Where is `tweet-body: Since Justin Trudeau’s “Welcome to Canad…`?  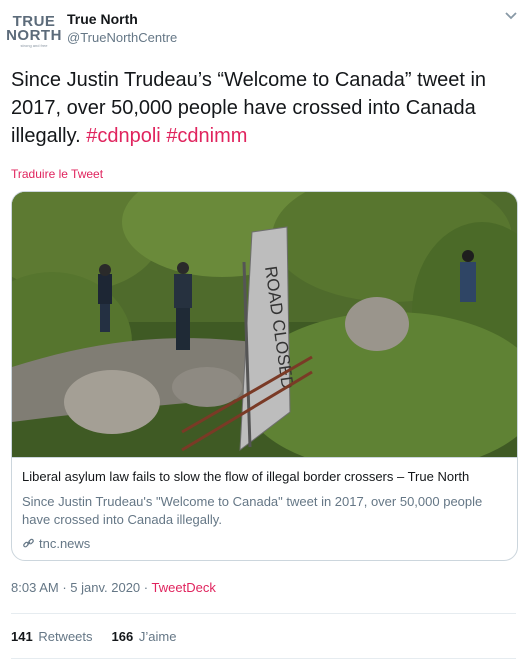 tweet-body: Since Justin Trudeau’s “Welcome to Canad… is located at coordinates (249, 108).